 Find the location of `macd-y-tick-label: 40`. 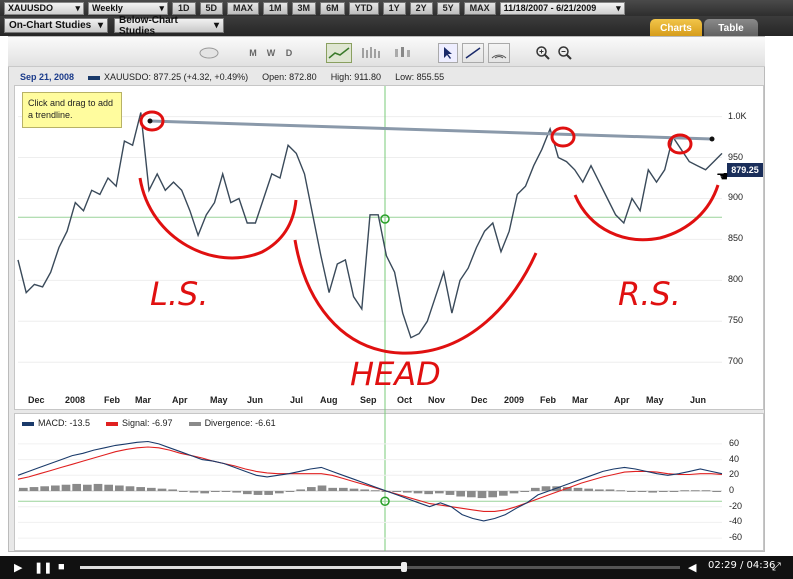

macd-y-tick-label: 40 is located at coordinates (734, 458).